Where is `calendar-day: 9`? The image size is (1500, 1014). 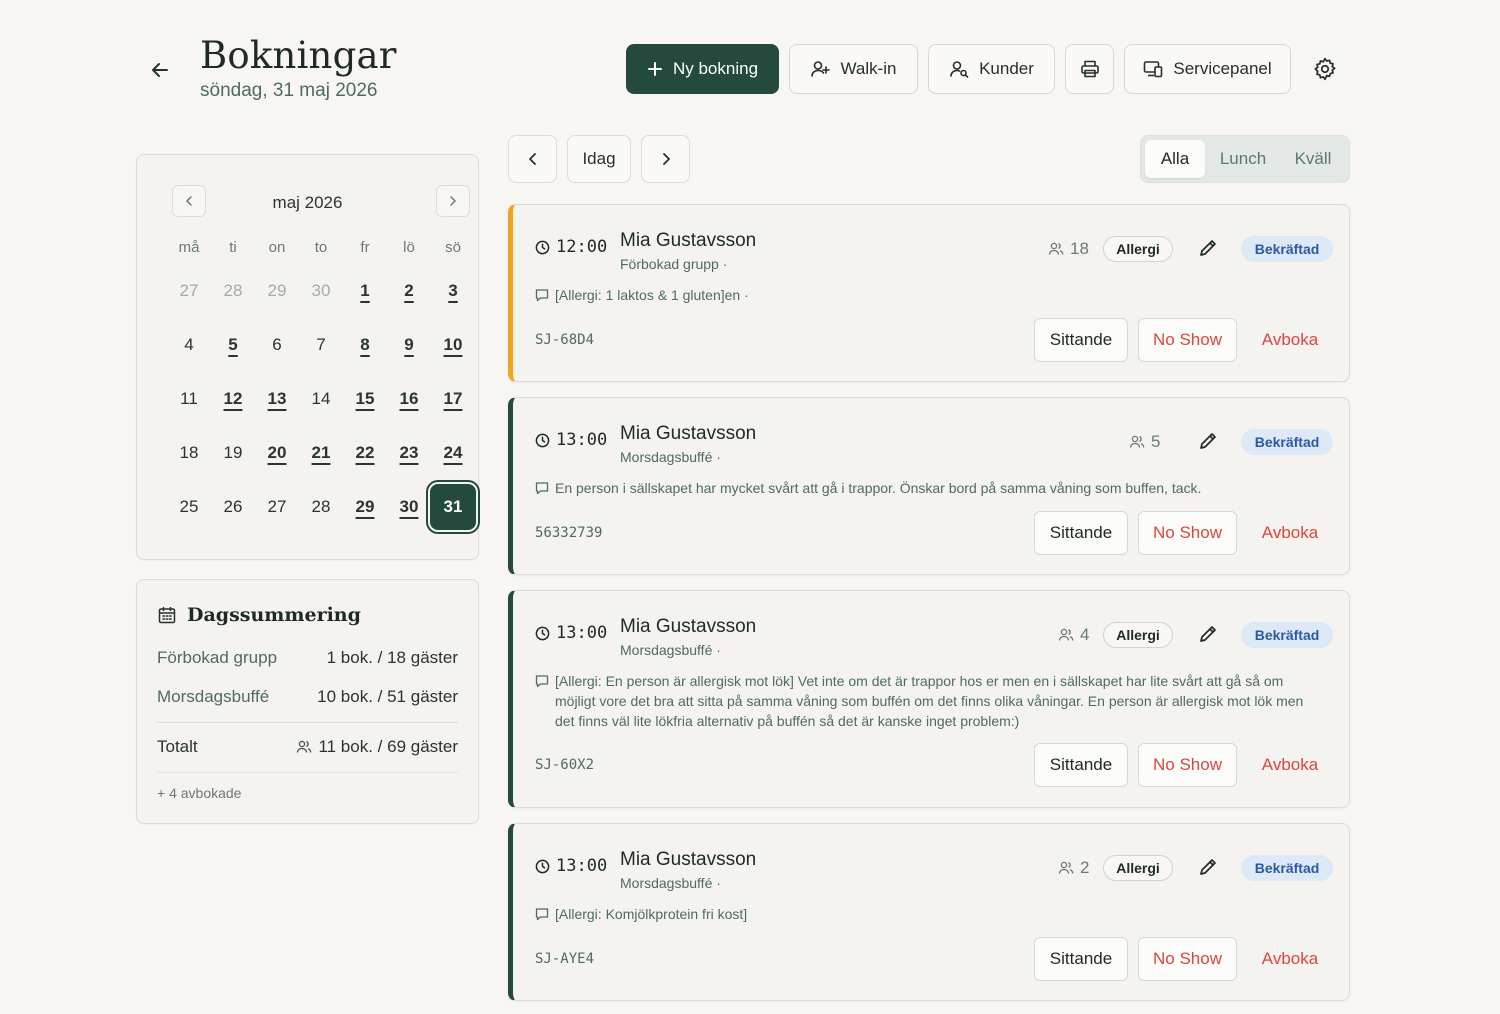 calendar-day: 9 is located at coordinates (409, 345).